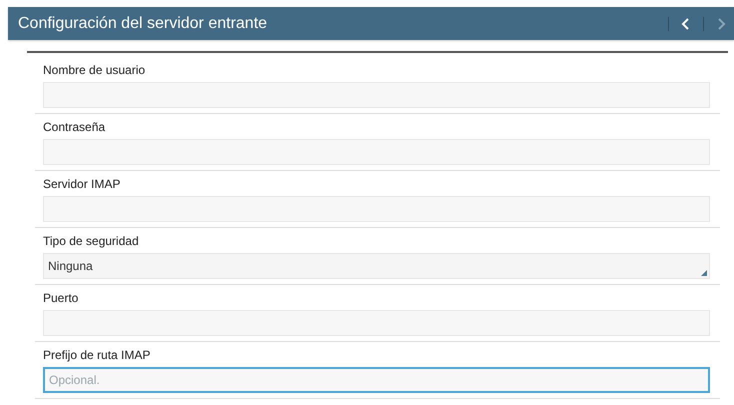 This screenshot has width=734, height=405. What do you see at coordinates (97, 355) in the screenshot?
I see `field-label: Prefijo de ruta IMAP` at bounding box center [97, 355].